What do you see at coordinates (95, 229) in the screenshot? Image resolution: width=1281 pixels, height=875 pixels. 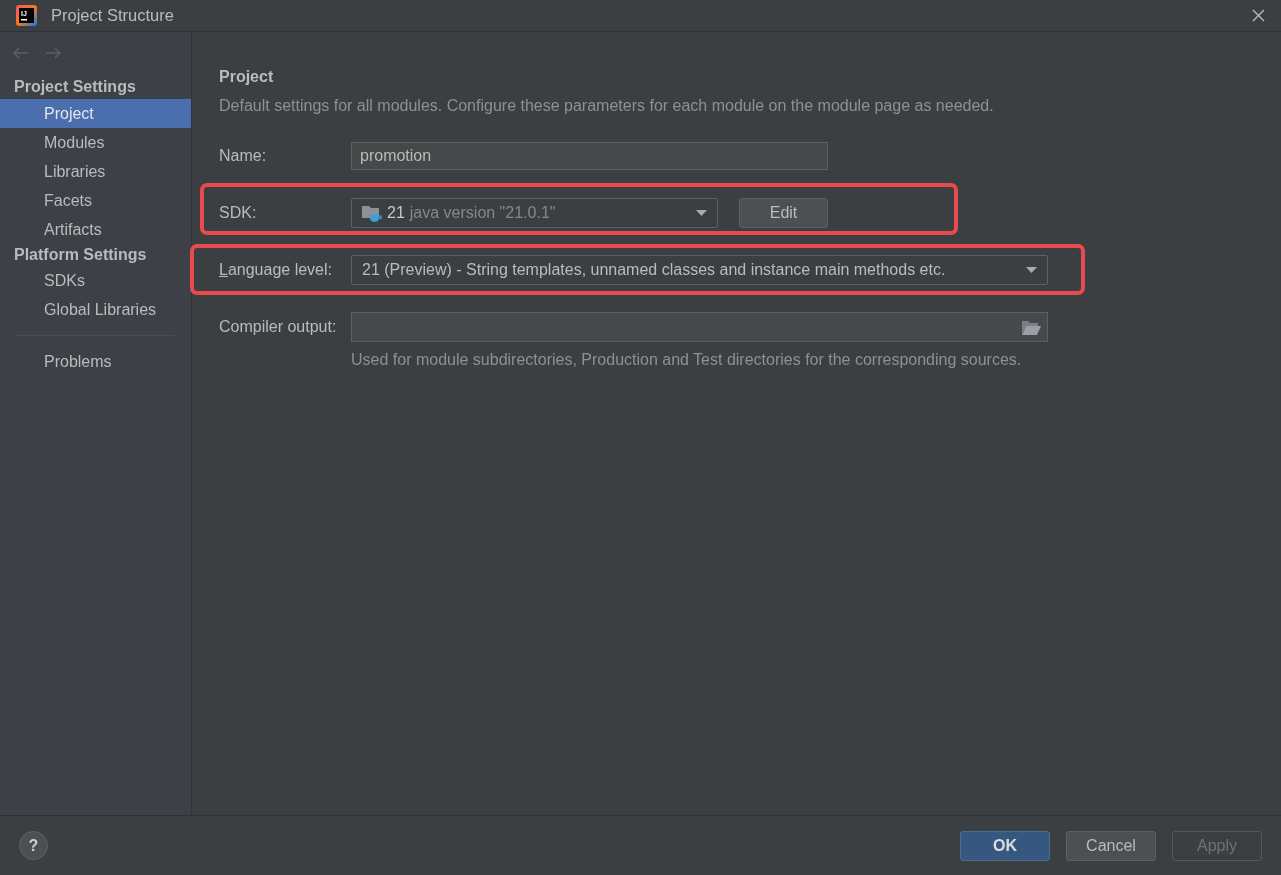 I see `sidebar-item: Artifacts` at bounding box center [95, 229].